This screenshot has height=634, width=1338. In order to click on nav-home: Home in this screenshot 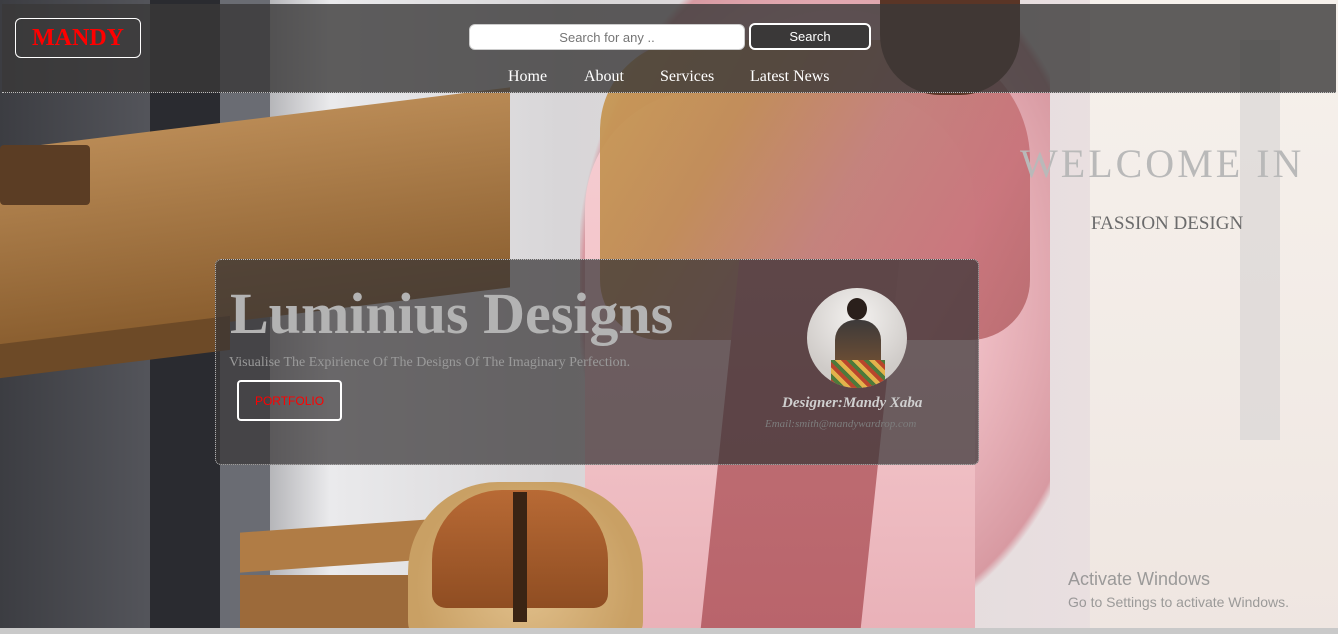, I will do `click(527, 77)`.